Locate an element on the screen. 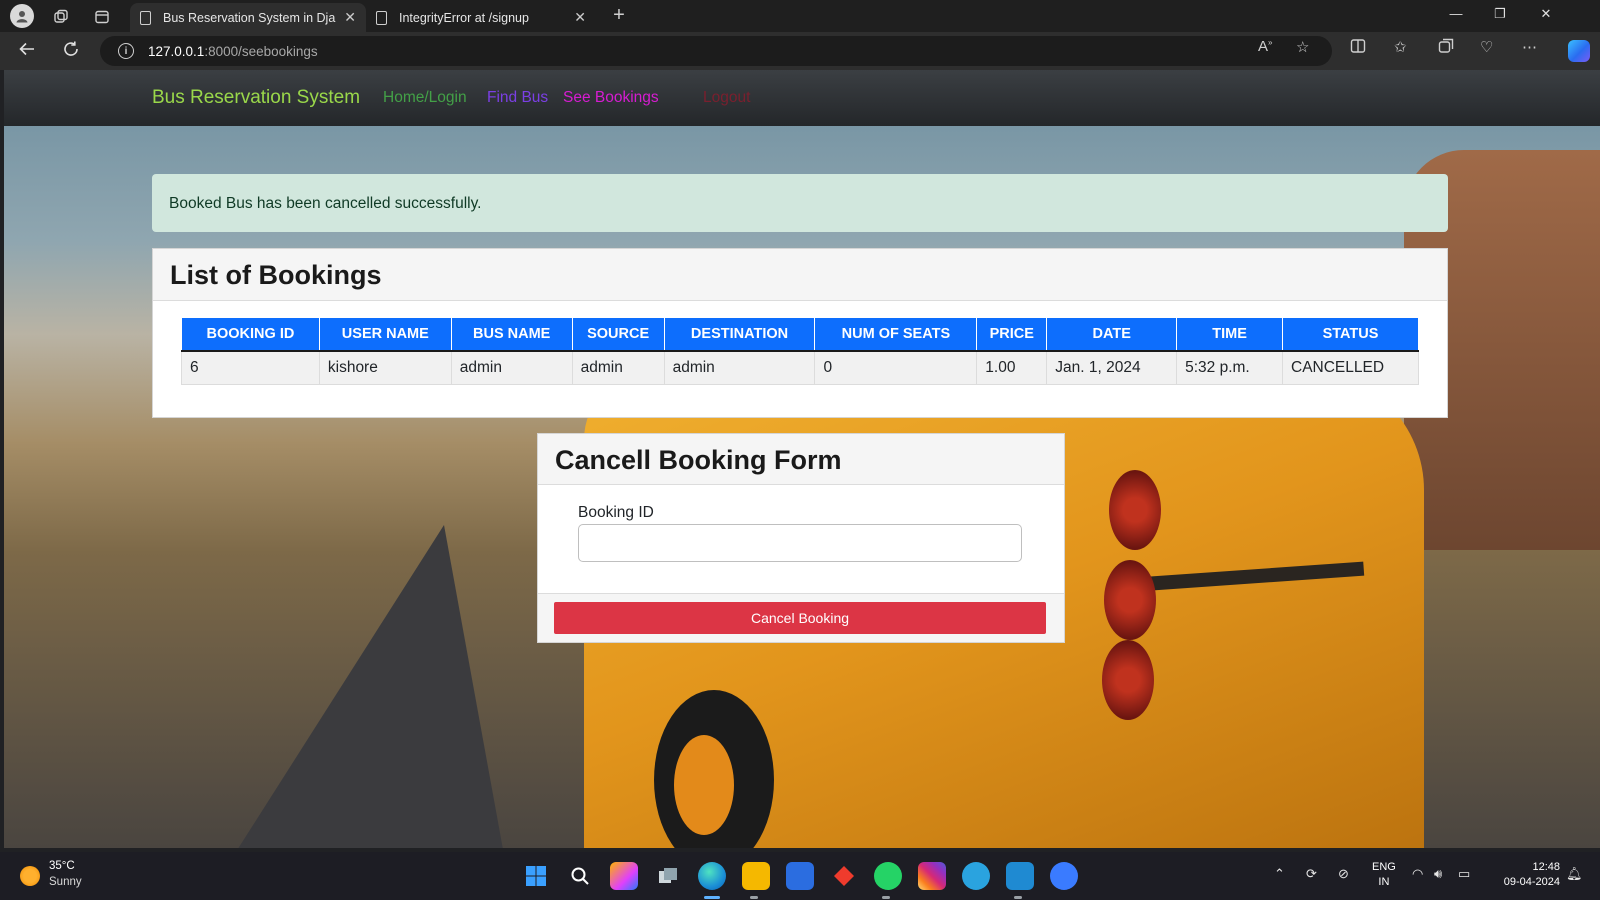  copilot-app-icon is located at coordinates (624, 876).